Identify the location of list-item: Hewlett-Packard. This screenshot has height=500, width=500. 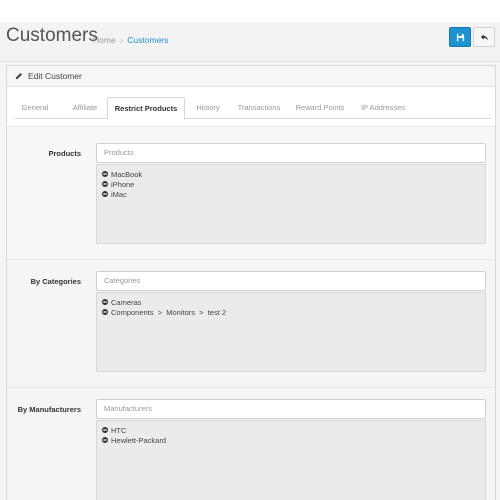
(291, 440).